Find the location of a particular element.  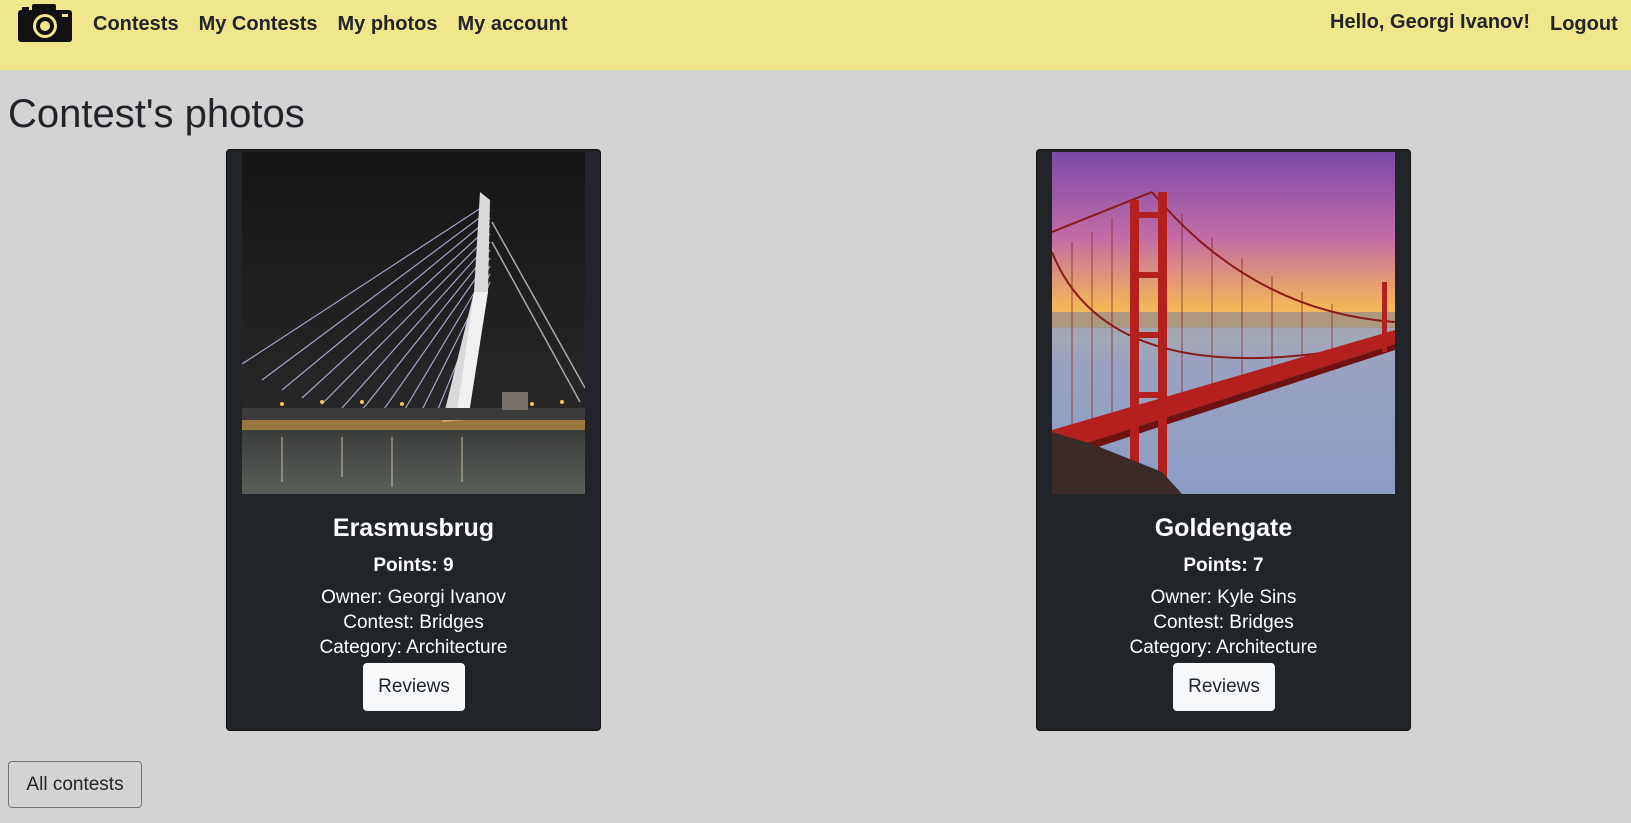

logout-link: Logout is located at coordinates (1584, 24).